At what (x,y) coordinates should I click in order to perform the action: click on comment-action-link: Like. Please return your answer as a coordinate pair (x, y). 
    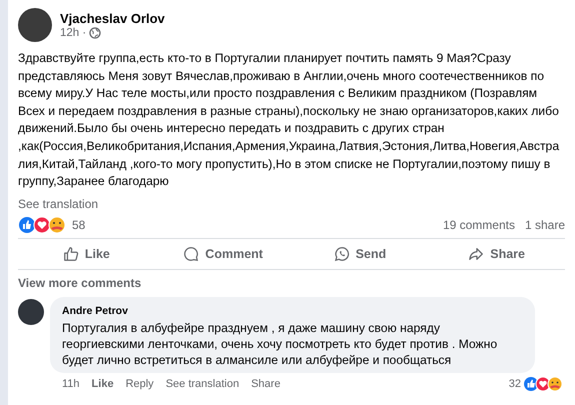
    Looking at the image, I should click on (103, 384).